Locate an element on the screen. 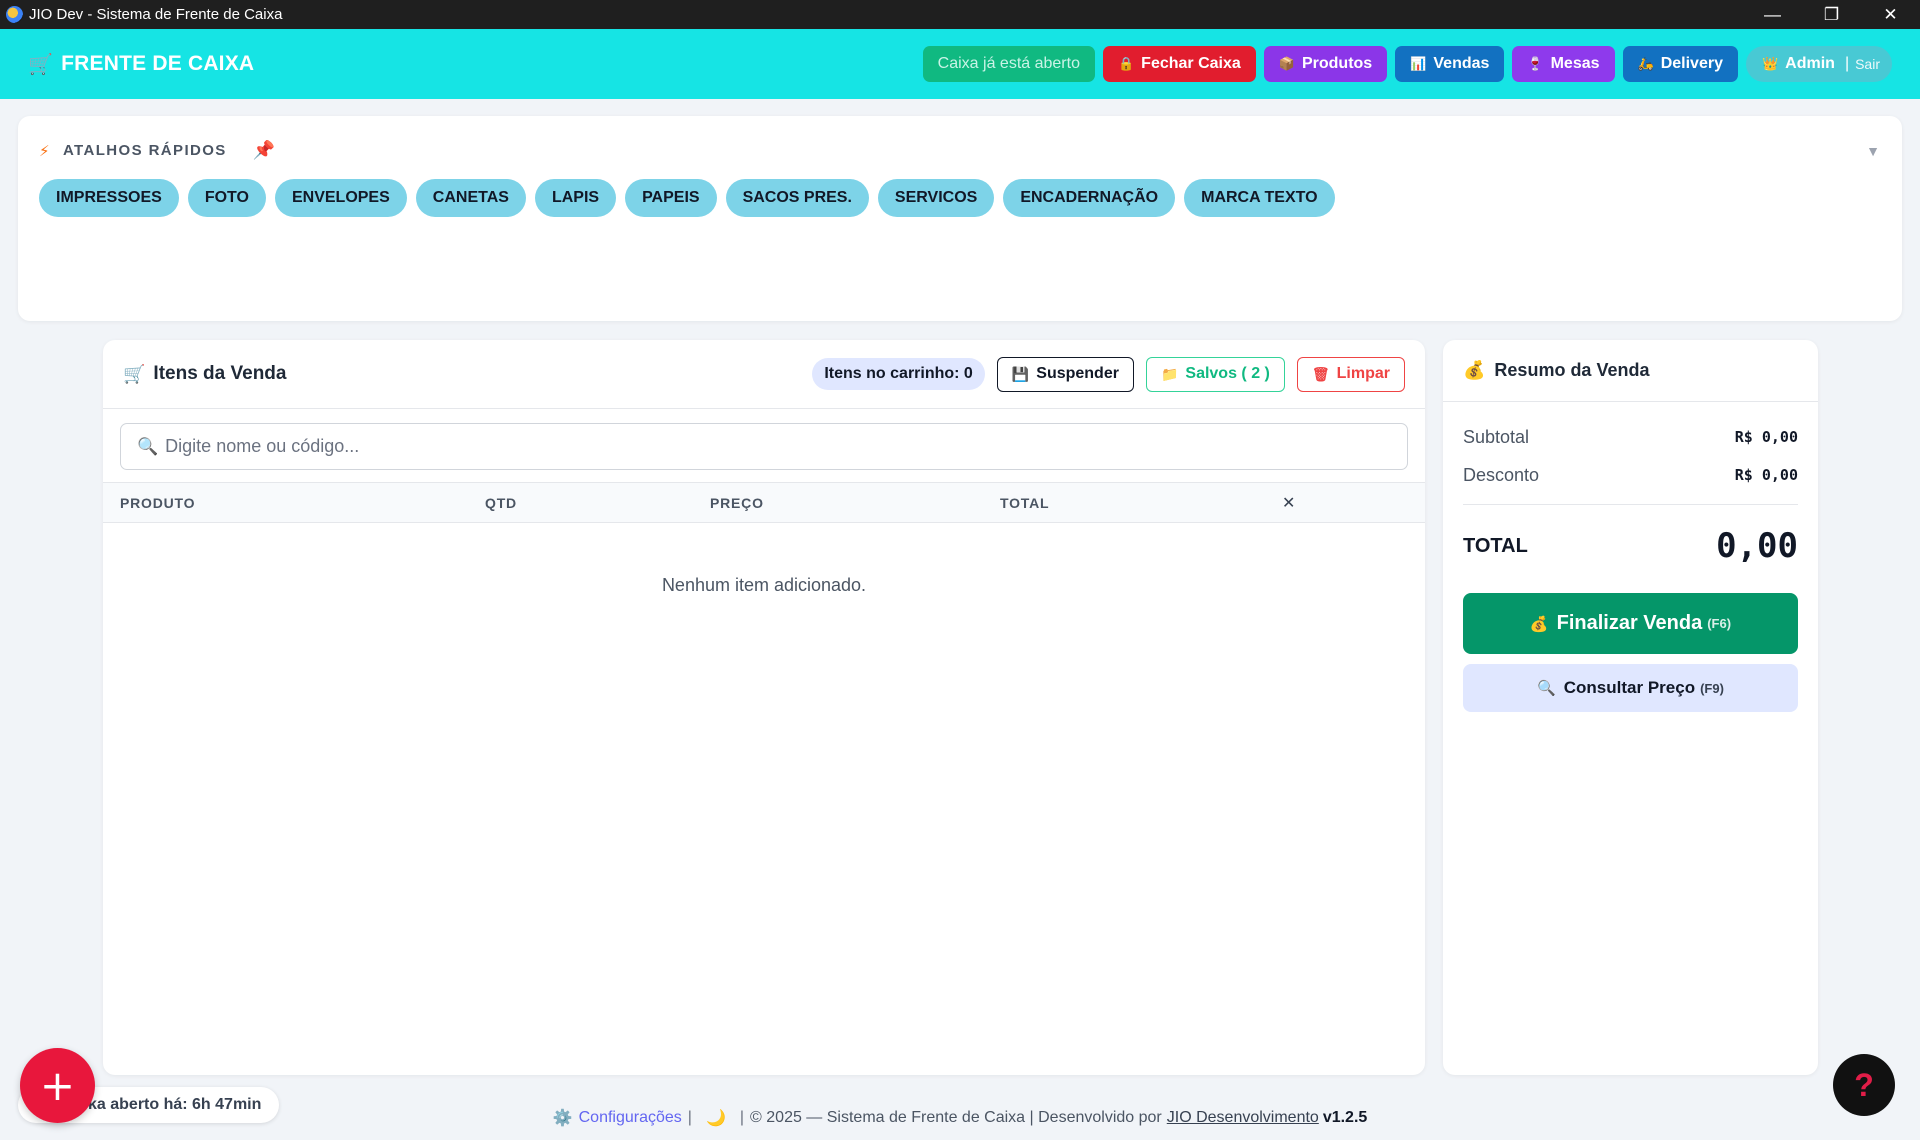 This screenshot has width=1920, height=1140. shortcut-chip: ENCADERNAÇÃO is located at coordinates (1089, 198).